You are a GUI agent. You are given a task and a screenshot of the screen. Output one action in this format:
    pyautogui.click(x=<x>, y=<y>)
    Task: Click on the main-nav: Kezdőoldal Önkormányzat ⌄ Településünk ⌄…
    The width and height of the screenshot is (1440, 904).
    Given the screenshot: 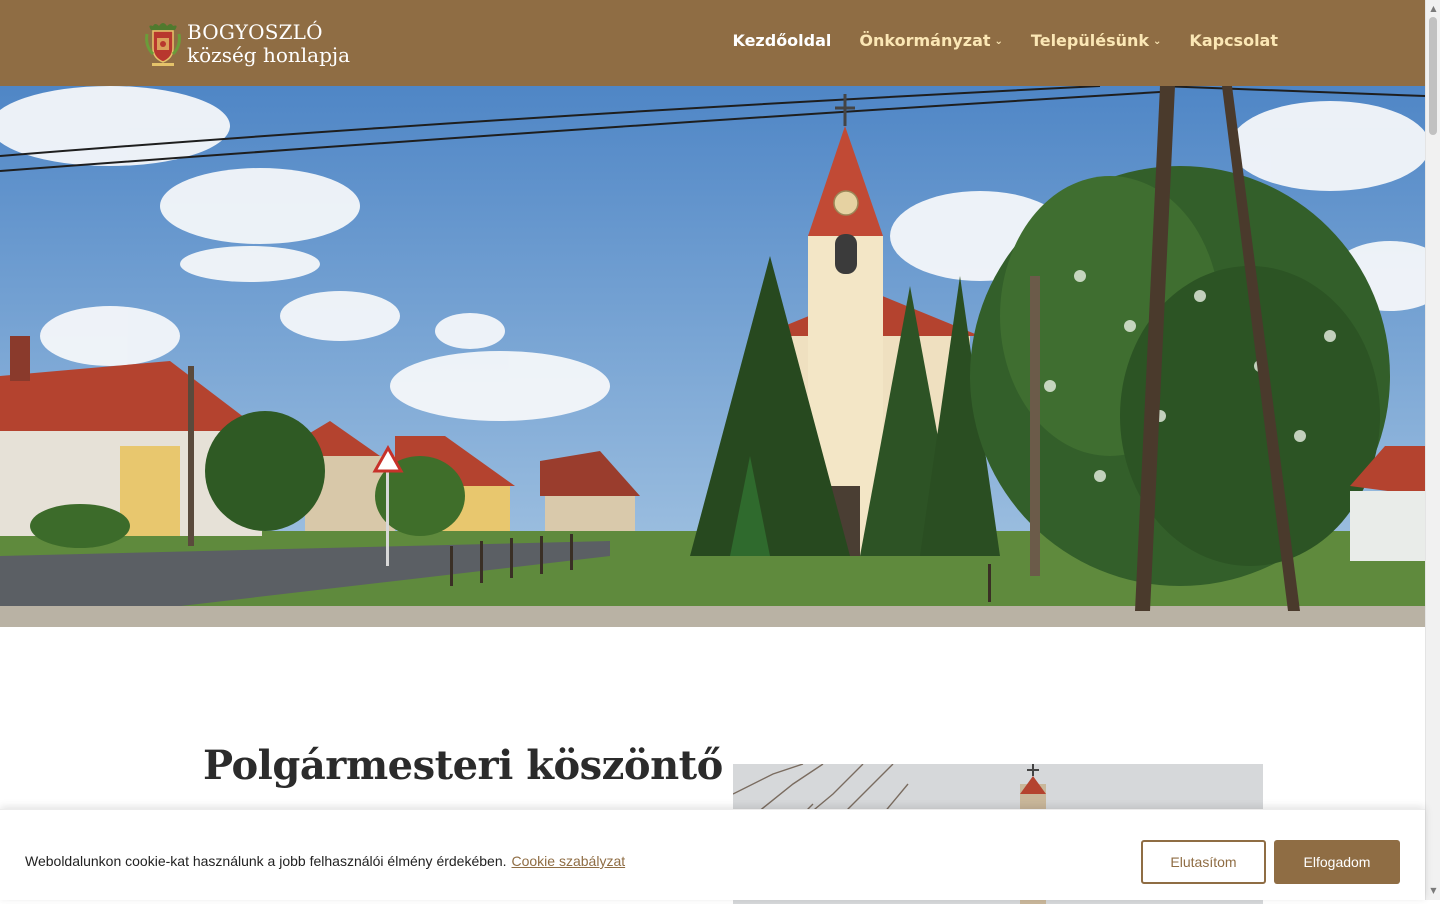 What is the action you would take?
    pyautogui.click(x=991, y=40)
    